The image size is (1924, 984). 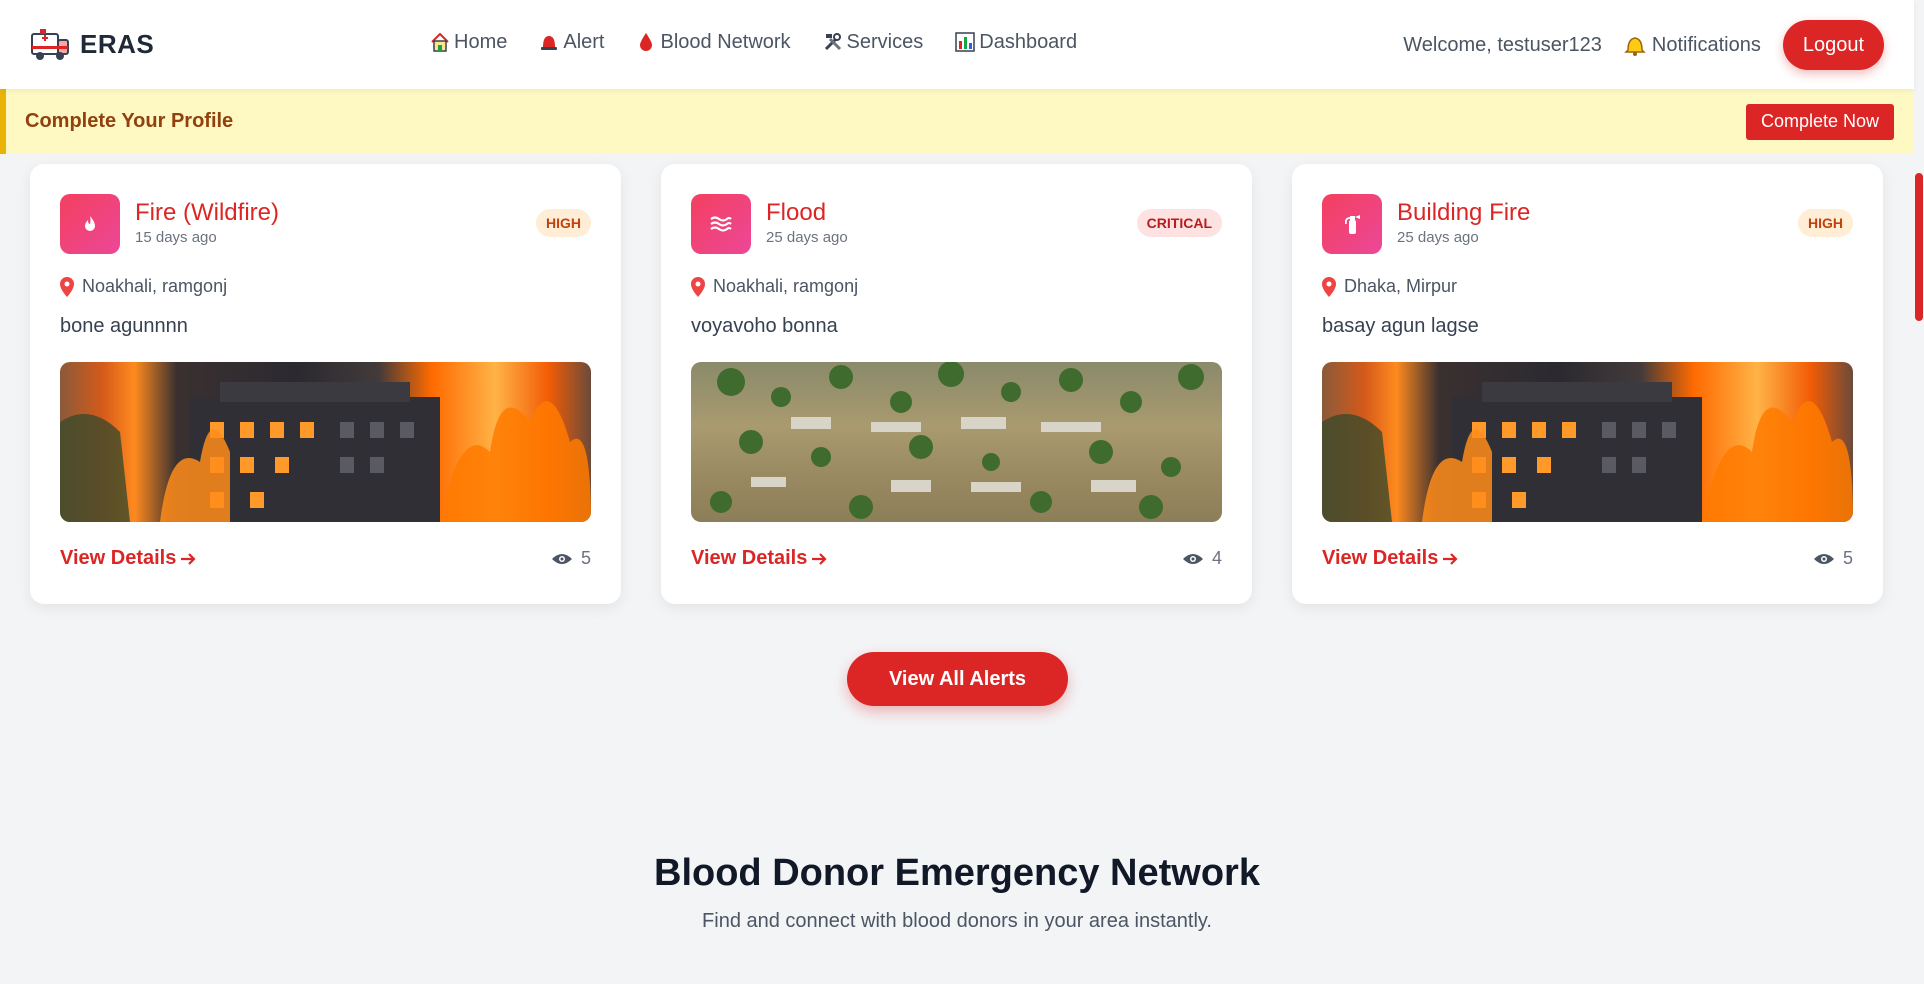 I want to click on nav-alert: Alert, so click(x=570, y=42).